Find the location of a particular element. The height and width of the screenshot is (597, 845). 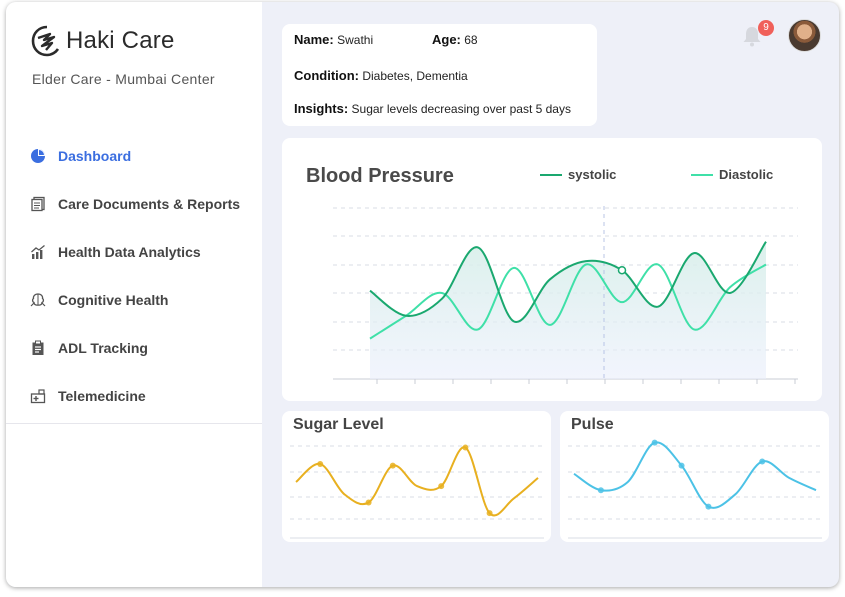

sidebar-item-label: Health Data Analytics is located at coordinates (129, 252).